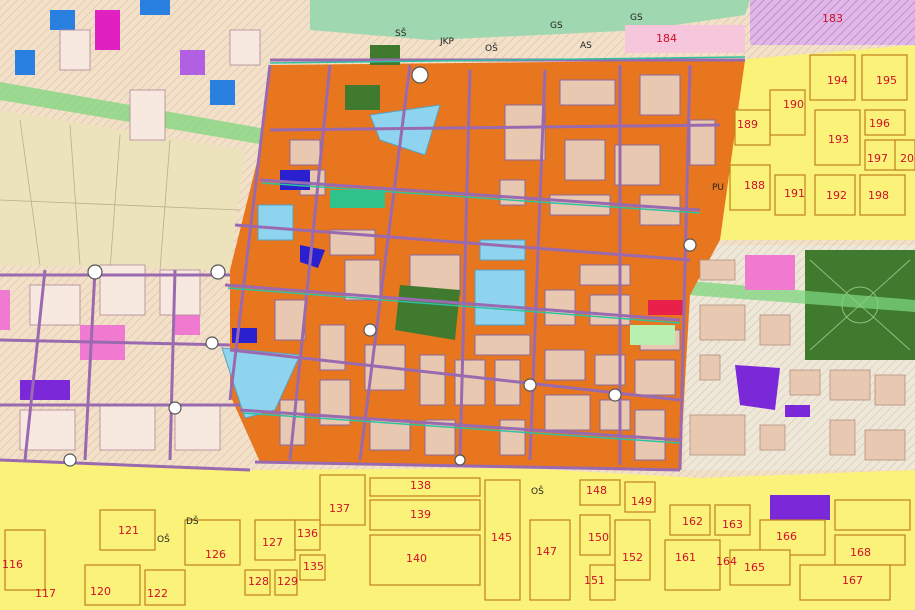 Image resolution: width=915 pixels, height=610 pixels. Describe the element at coordinates (598, 537) in the screenshot. I see `plot-label: 150` at that location.